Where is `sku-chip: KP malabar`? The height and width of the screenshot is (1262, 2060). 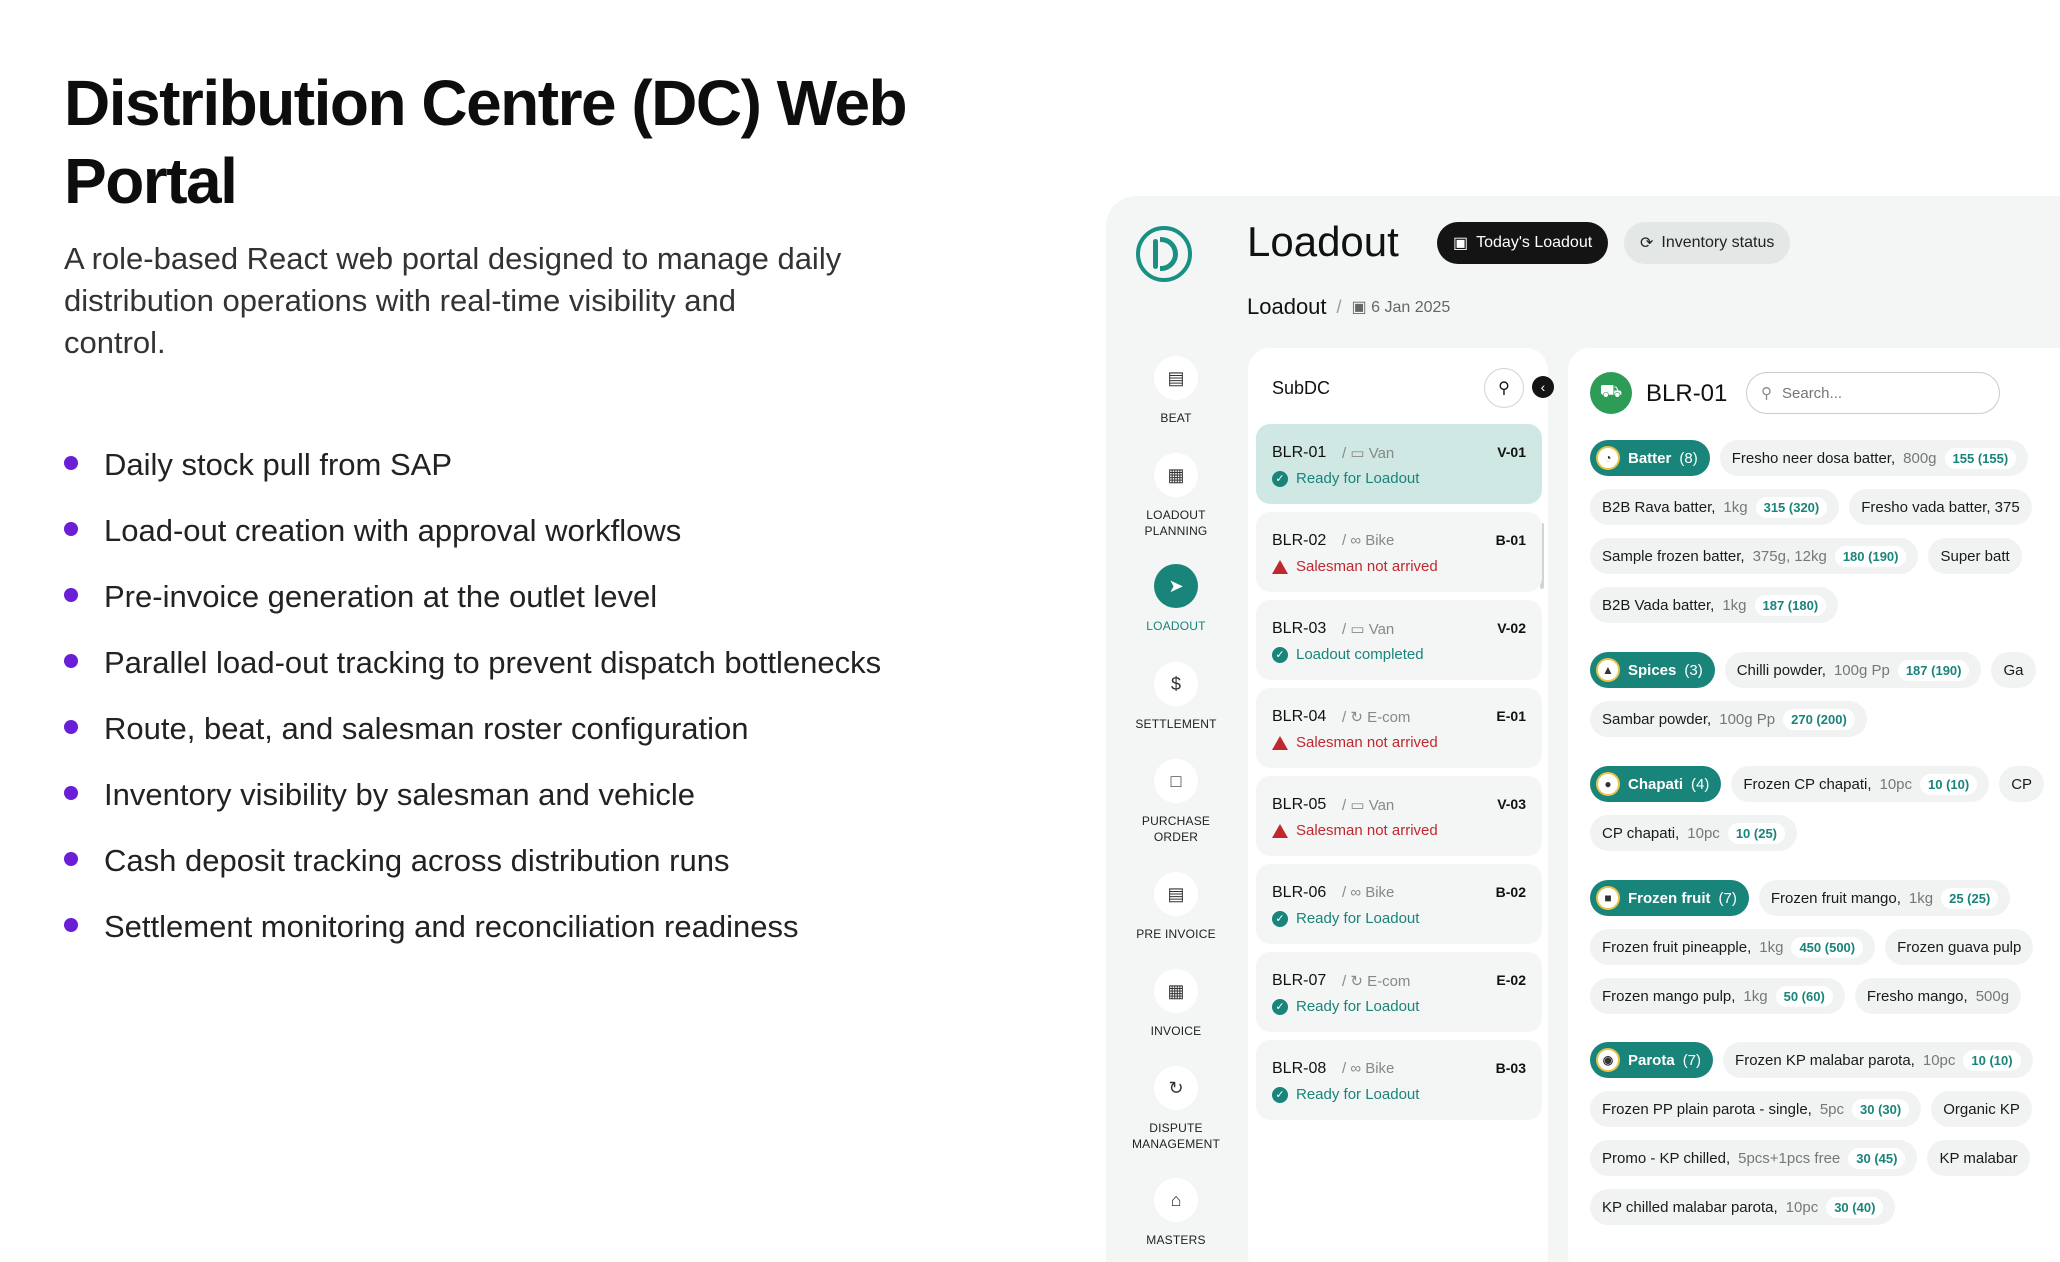
sku-chip: KP malabar is located at coordinates (1978, 1158).